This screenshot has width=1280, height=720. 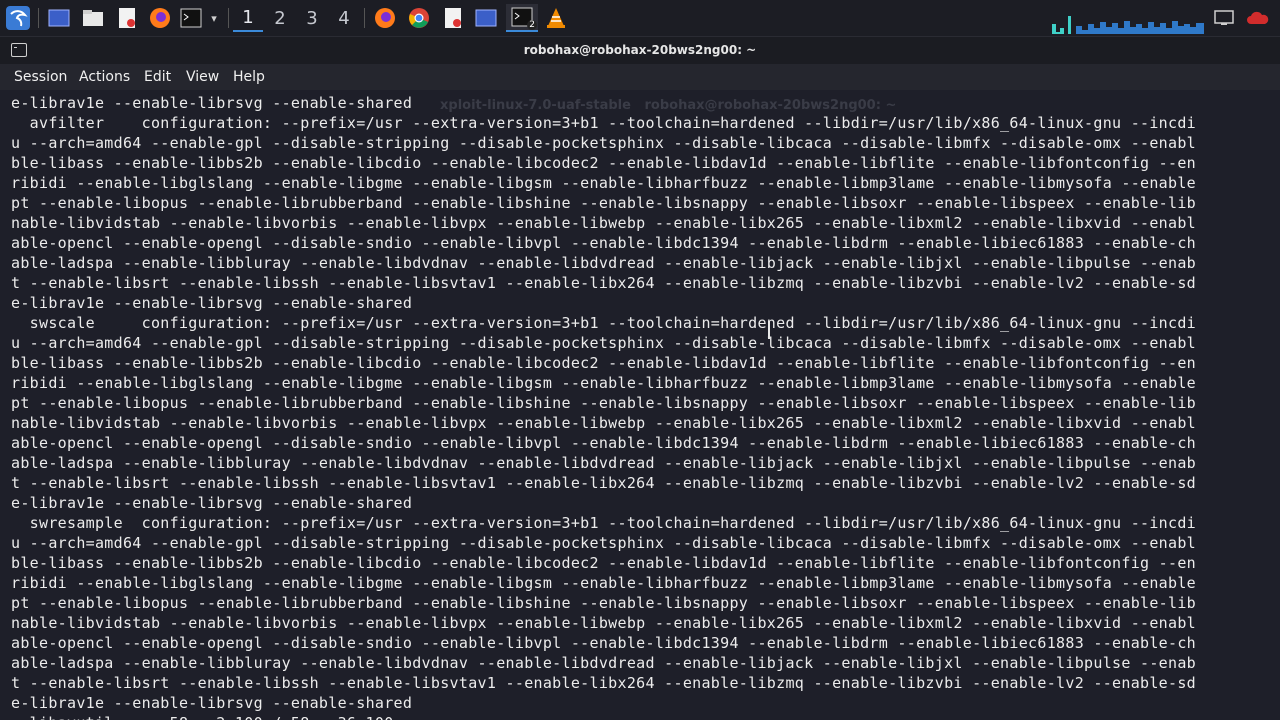 I want to click on screen-icon, so click(x=1224, y=18).